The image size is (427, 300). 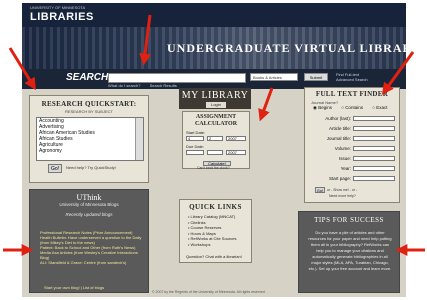 I want to click on start-page-label: Start page:, so click(x=339, y=178).